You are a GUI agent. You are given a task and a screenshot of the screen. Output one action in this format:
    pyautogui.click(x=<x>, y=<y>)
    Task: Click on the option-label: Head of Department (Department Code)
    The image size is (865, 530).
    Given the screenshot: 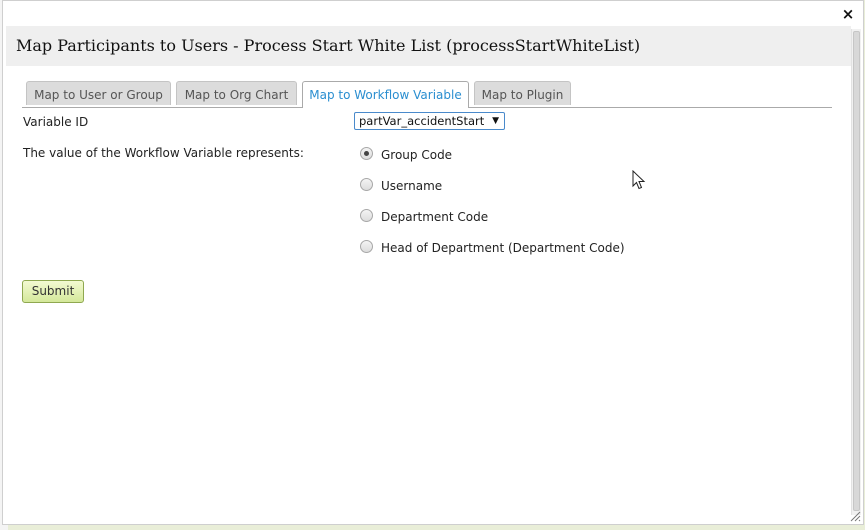 What is the action you would take?
    pyautogui.click(x=503, y=248)
    